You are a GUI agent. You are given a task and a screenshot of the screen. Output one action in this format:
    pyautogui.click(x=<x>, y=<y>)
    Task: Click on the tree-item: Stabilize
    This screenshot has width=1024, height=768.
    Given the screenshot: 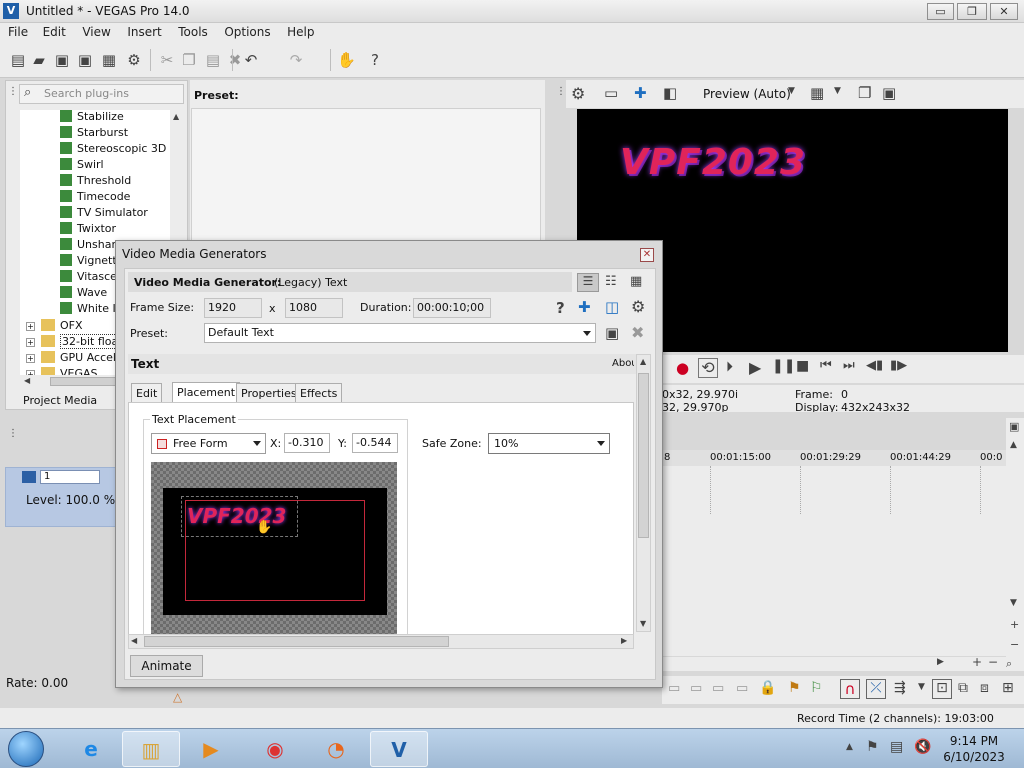 What is the action you would take?
    pyautogui.click(x=92, y=118)
    